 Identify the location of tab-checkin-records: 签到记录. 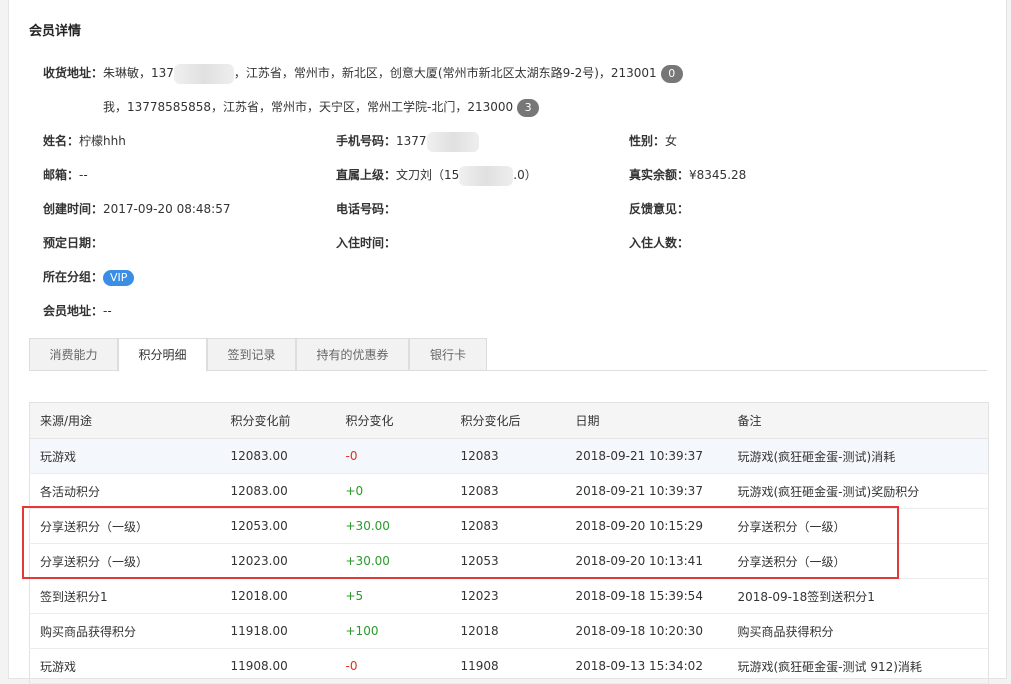
(251, 354).